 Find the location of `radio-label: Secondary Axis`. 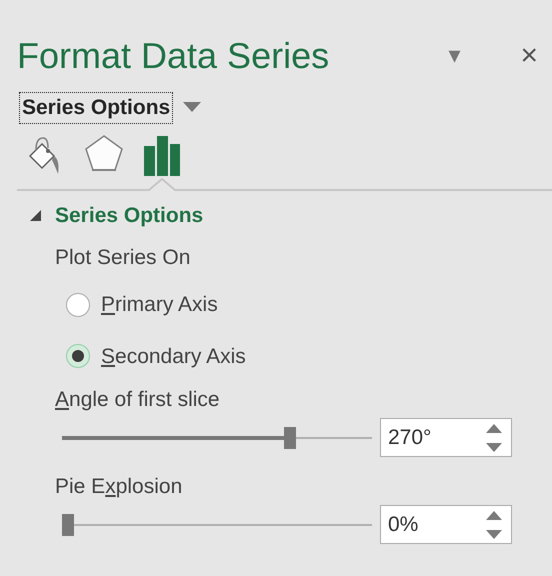

radio-label: Secondary Axis is located at coordinates (173, 356).